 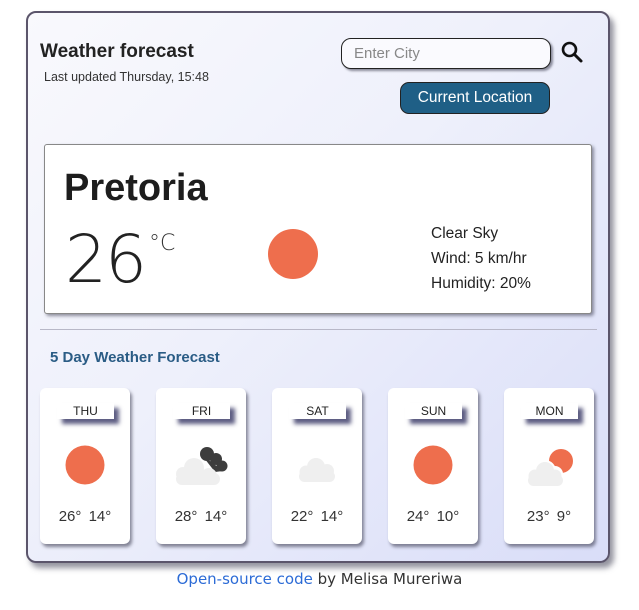 I want to click on city-search-input, so click(x=446, y=53).